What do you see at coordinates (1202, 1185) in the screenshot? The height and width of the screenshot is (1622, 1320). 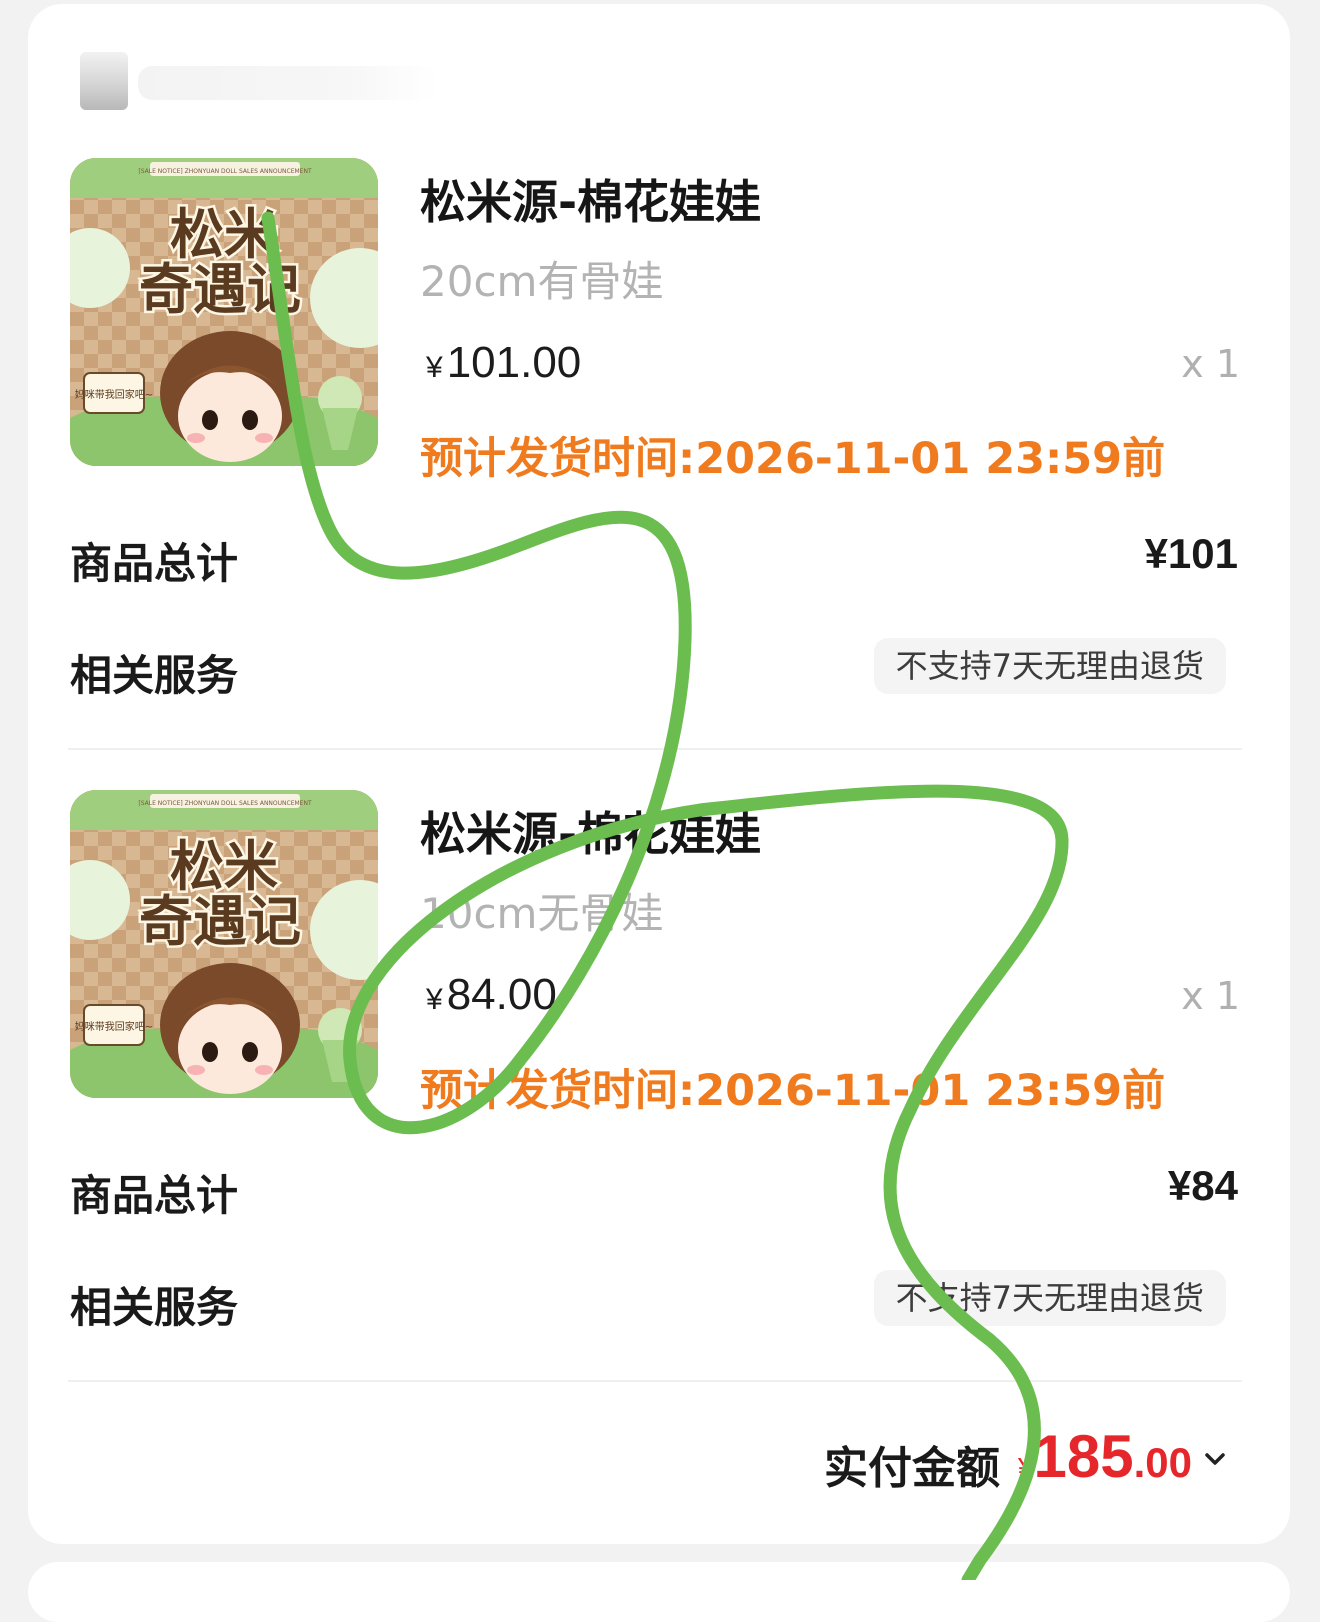 I see `subtotal-value: ¥84` at bounding box center [1202, 1185].